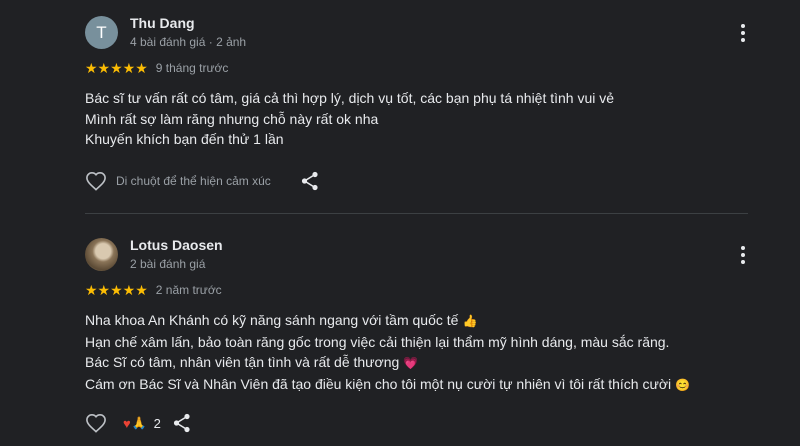 This screenshot has height=446, width=800. I want to click on rating-row: ★★★★★ 9 tháng trước, so click(156, 68).